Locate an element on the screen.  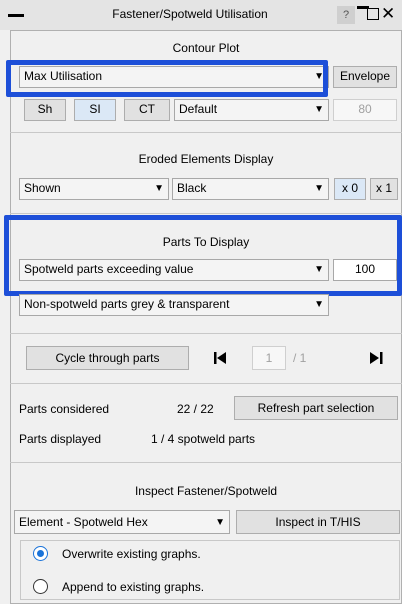
palette-select: Default ▼ is located at coordinates (251, 110).